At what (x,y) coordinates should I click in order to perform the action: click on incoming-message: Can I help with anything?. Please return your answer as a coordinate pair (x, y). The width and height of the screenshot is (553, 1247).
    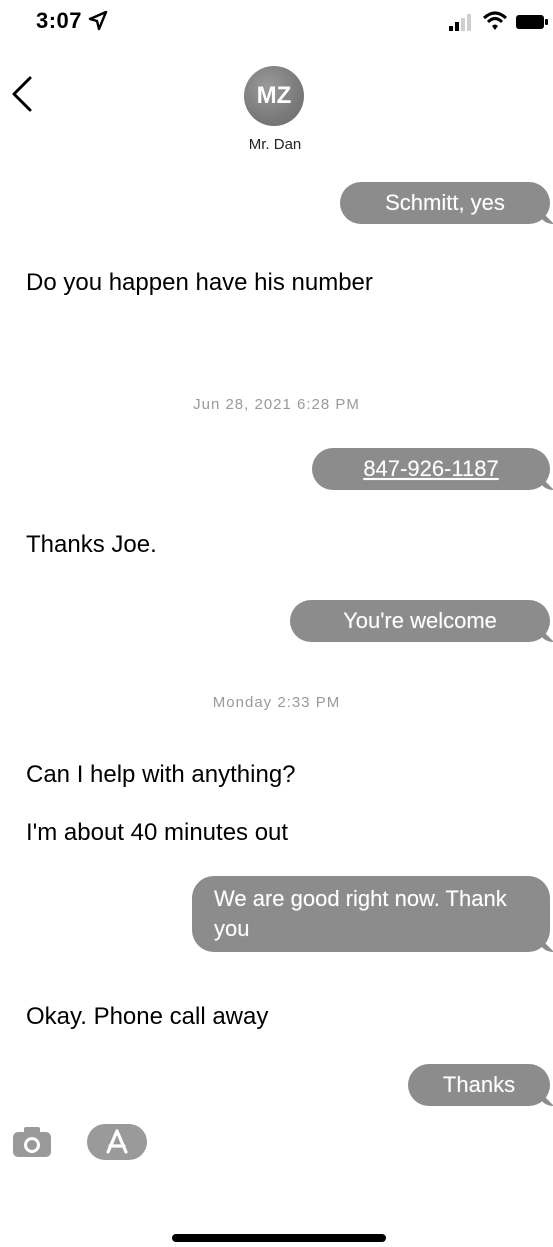
    Looking at the image, I should click on (161, 775).